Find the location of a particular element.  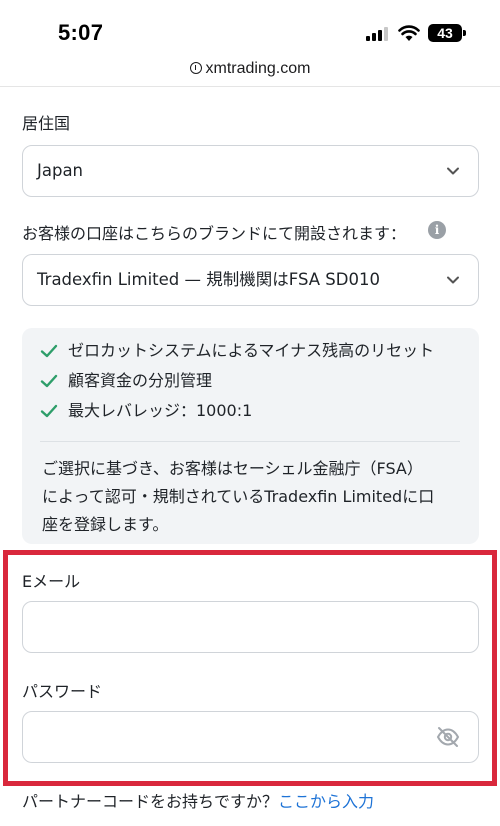

description-line: 座を登録します。 is located at coordinates (105, 524).